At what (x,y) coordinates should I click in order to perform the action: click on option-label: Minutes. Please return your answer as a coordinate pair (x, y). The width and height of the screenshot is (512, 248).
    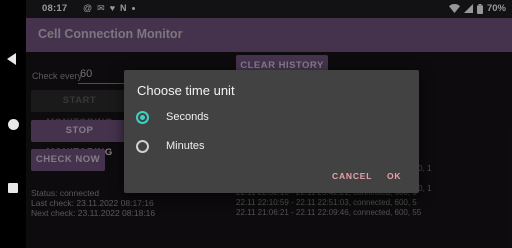
    Looking at the image, I should click on (185, 146).